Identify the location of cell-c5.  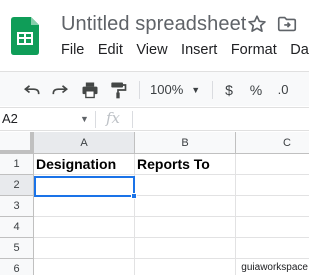
(272, 248).